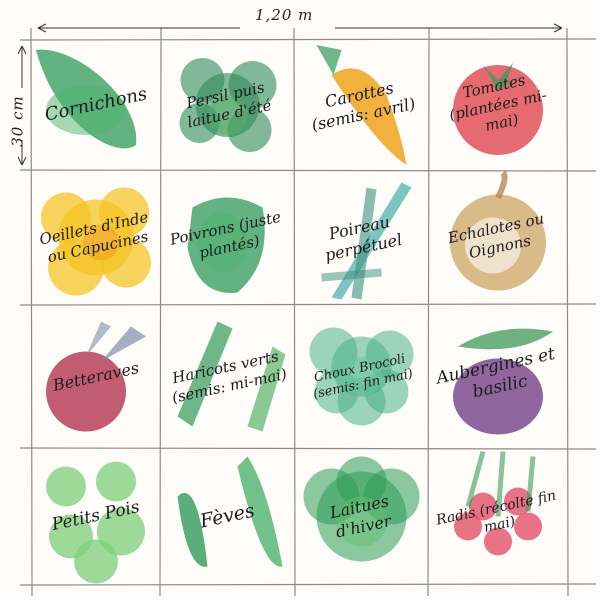 The image size is (600, 600). What do you see at coordinates (228, 105) in the screenshot?
I see `plot-paint-persil` at bounding box center [228, 105].